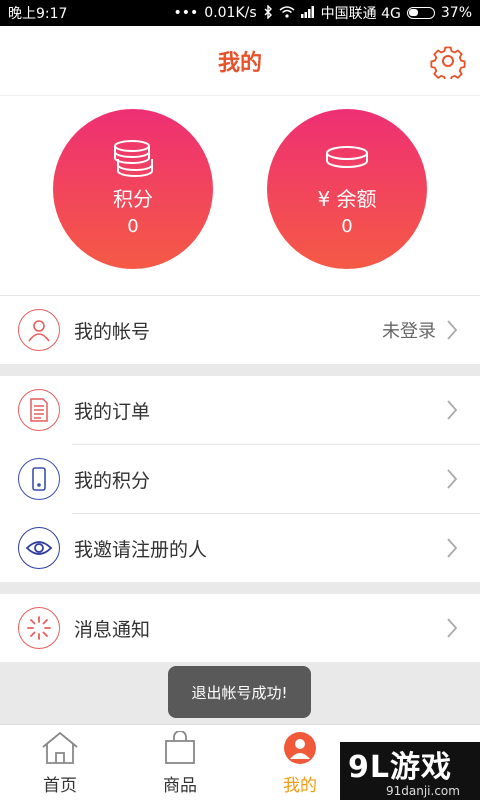 The width and height of the screenshot is (480, 800). I want to click on my-points-right, so click(452, 479).